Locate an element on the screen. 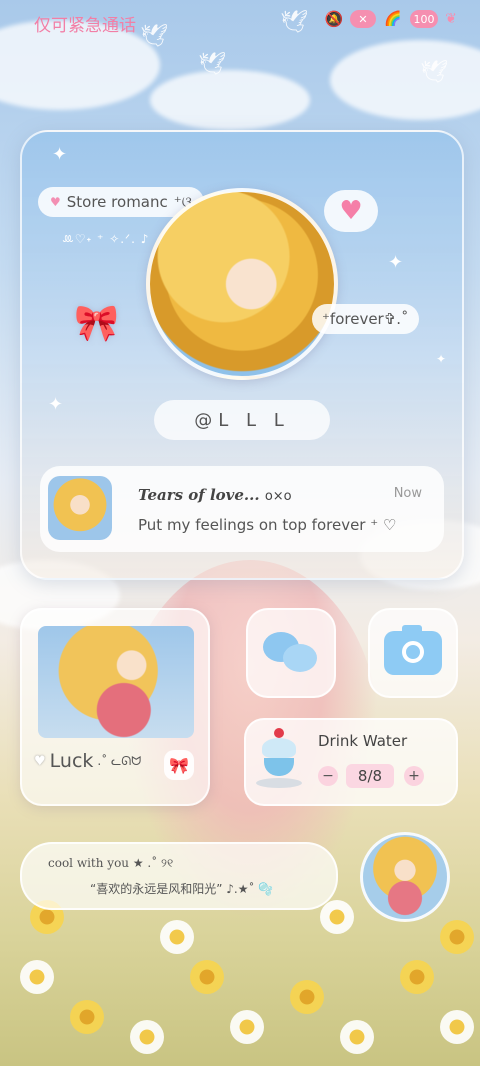 This screenshot has height=1066, width=480. battery-saver-icon: ✕ is located at coordinates (363, 19).